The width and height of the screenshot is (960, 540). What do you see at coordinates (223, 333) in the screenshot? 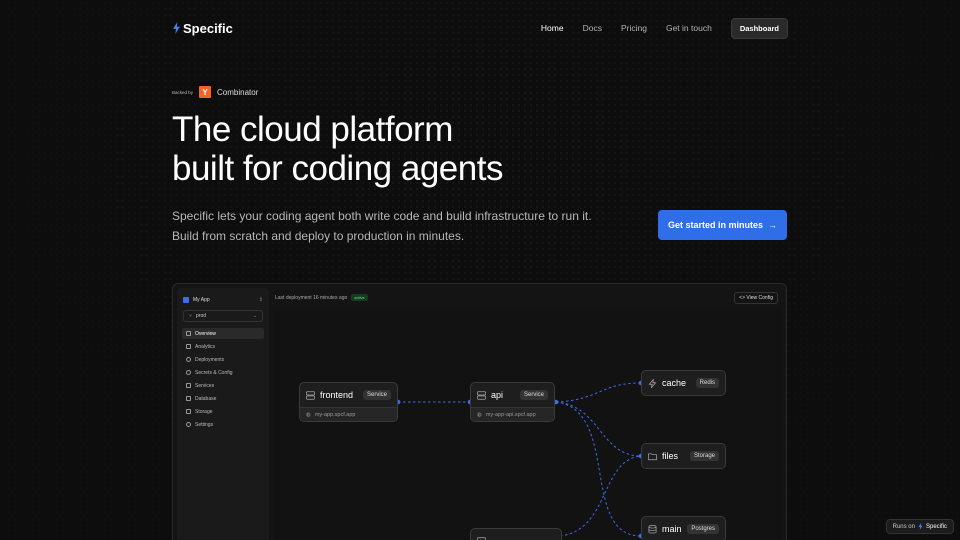
I see `sidebar-item-overview: Overview` at bounding box center [223, 333].